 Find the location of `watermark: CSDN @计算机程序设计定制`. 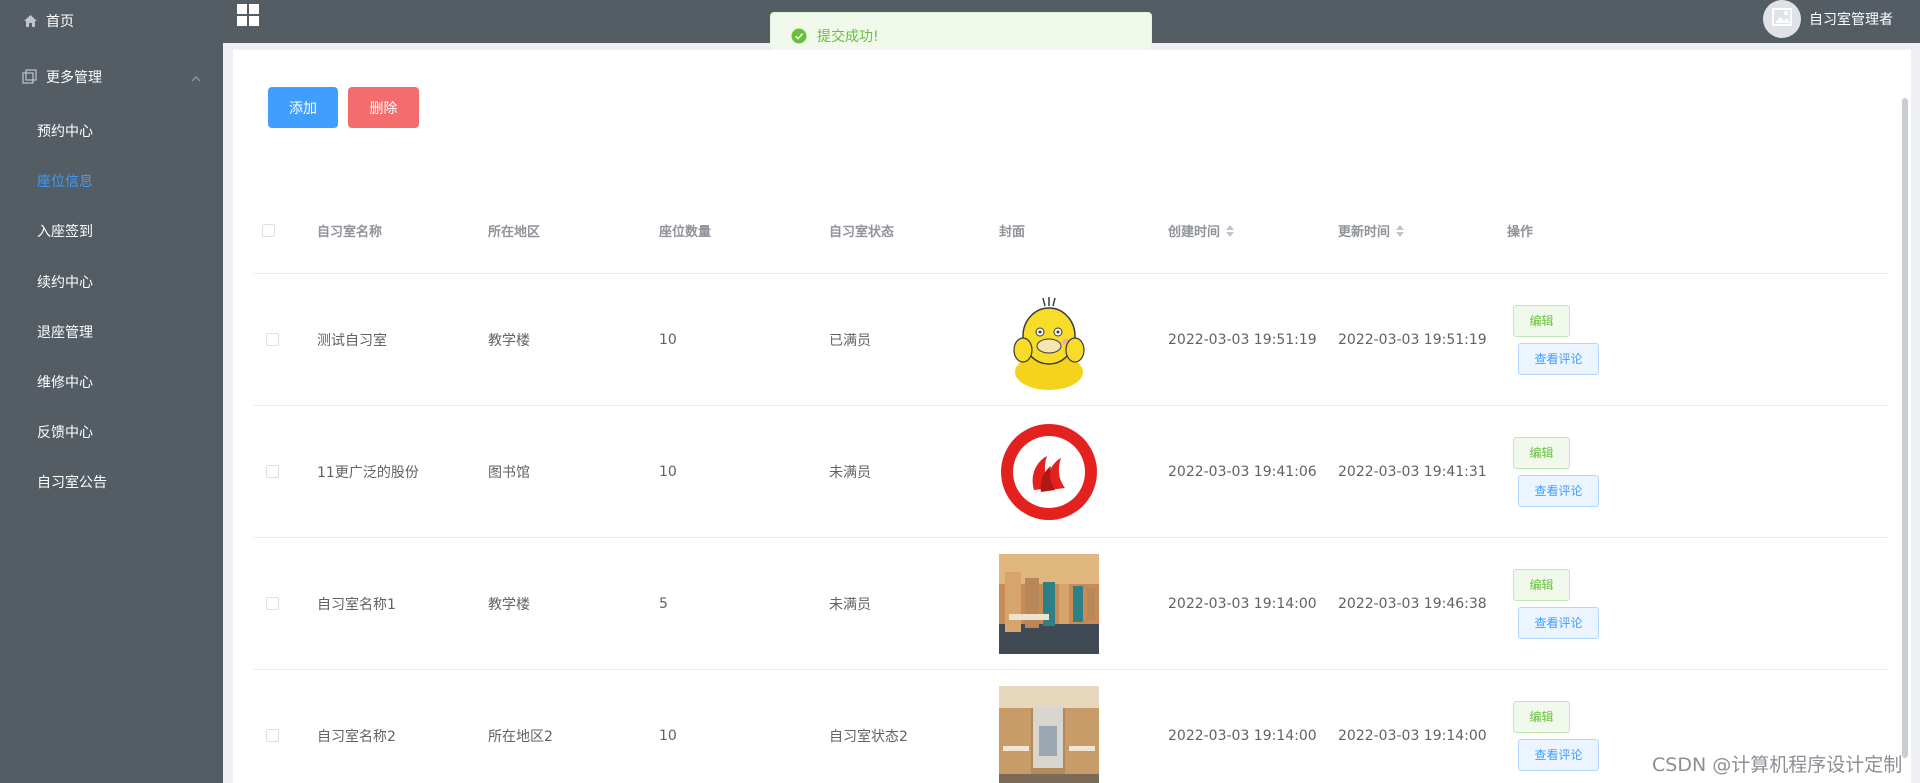

watermark: CSDN @计算机程序设计定制 is located at coordinates (1777, 765).